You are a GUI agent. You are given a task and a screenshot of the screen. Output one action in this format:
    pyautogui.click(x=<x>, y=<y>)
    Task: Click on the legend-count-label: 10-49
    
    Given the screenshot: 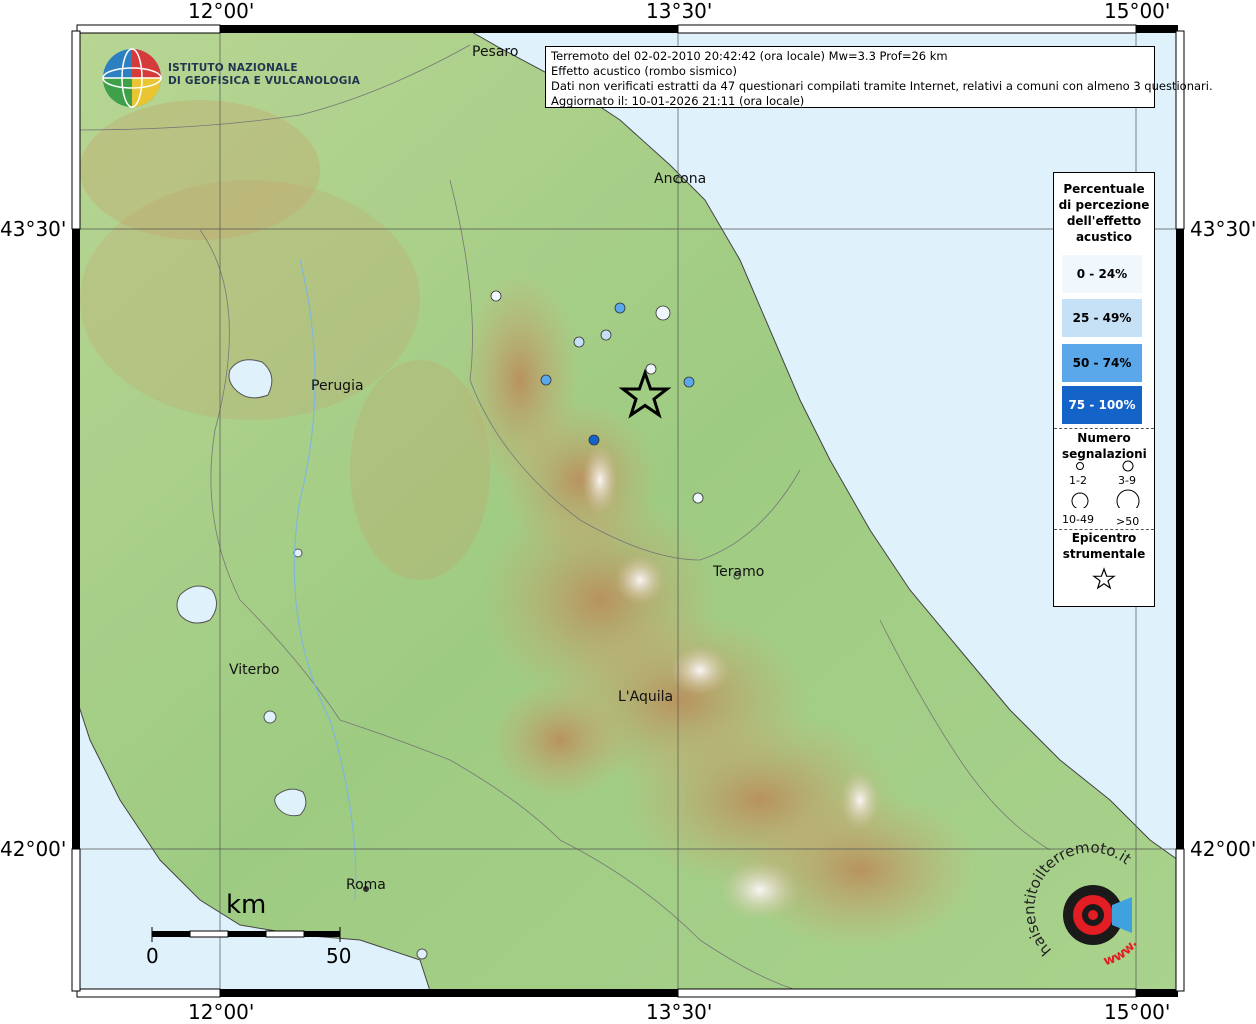 What is the action you would take?
    pyautogui.click(x=1078, y=519)
    